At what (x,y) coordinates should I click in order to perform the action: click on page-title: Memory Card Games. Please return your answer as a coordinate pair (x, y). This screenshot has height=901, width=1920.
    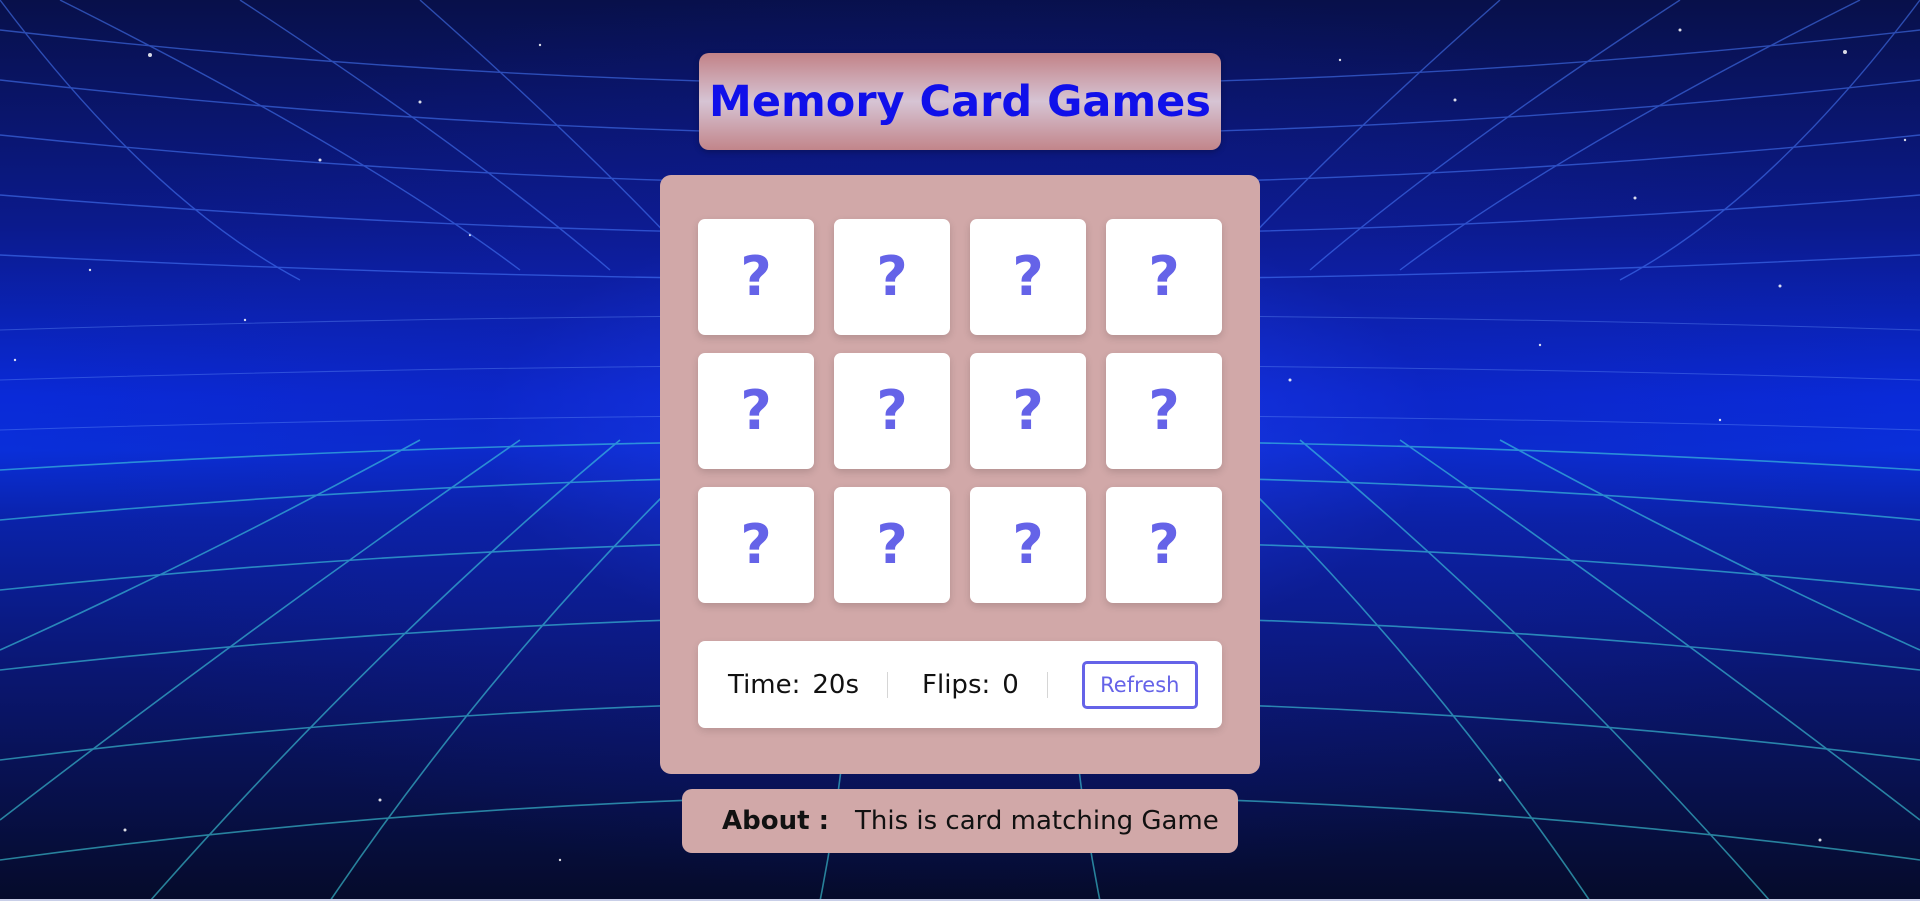
    Looking at the image, I should click on (960, 101).